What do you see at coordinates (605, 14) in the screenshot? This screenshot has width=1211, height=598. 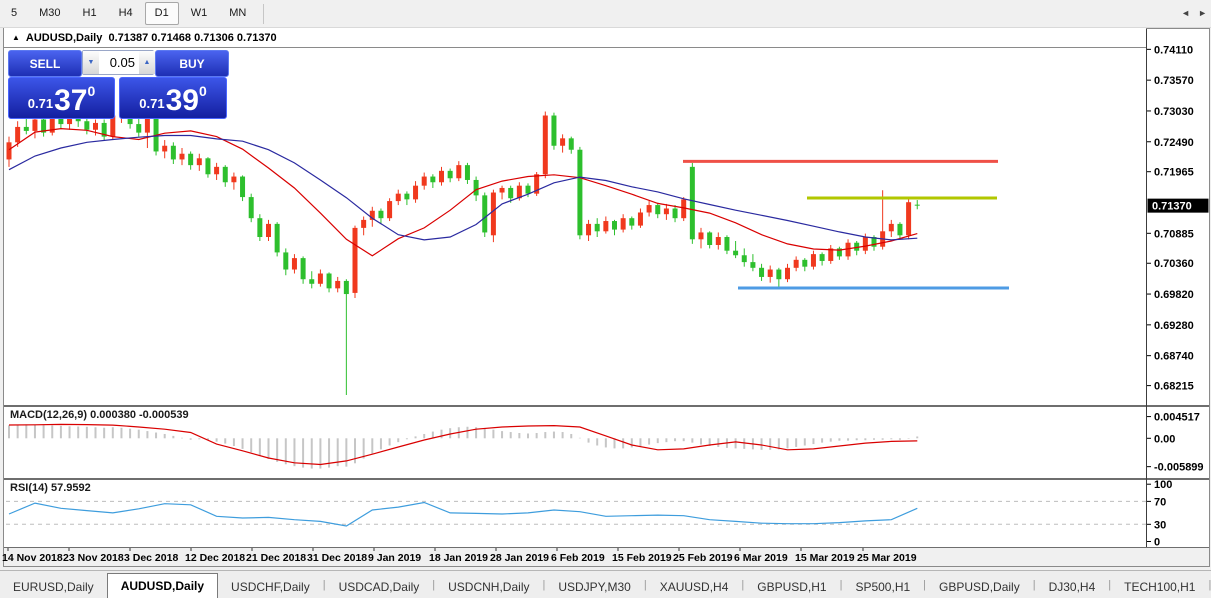 I see `timeframe-toolbar: 5 M30 H1 H4 D1 W1 MN` at bounding box center [605, 14].